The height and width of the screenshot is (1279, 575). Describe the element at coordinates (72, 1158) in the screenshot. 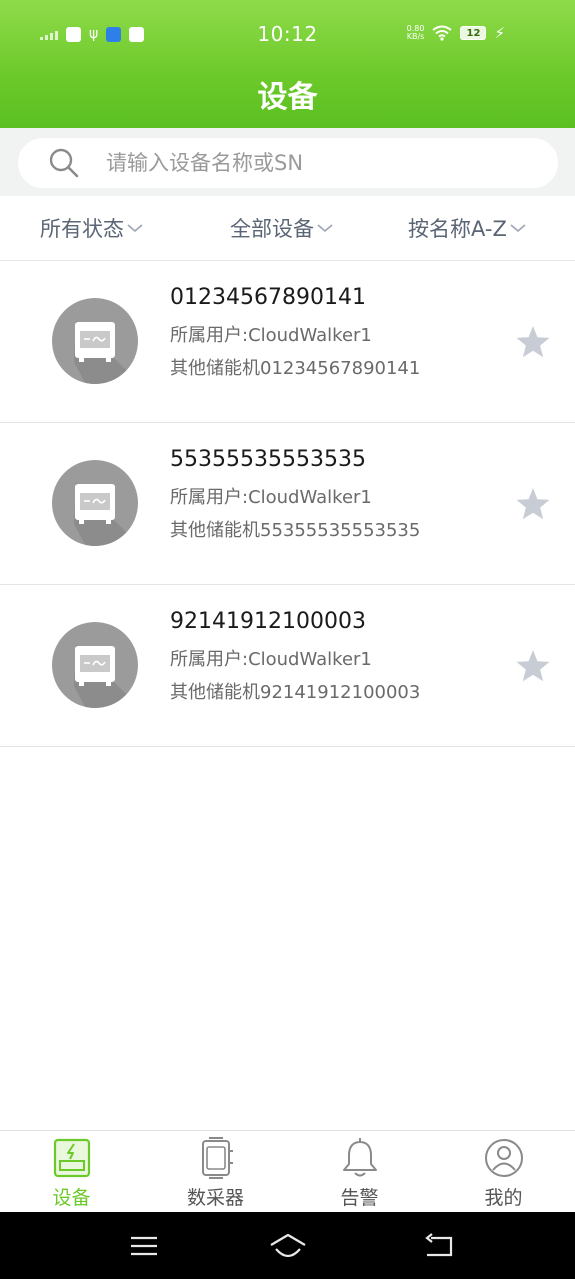

I see `device-icon` at that location.